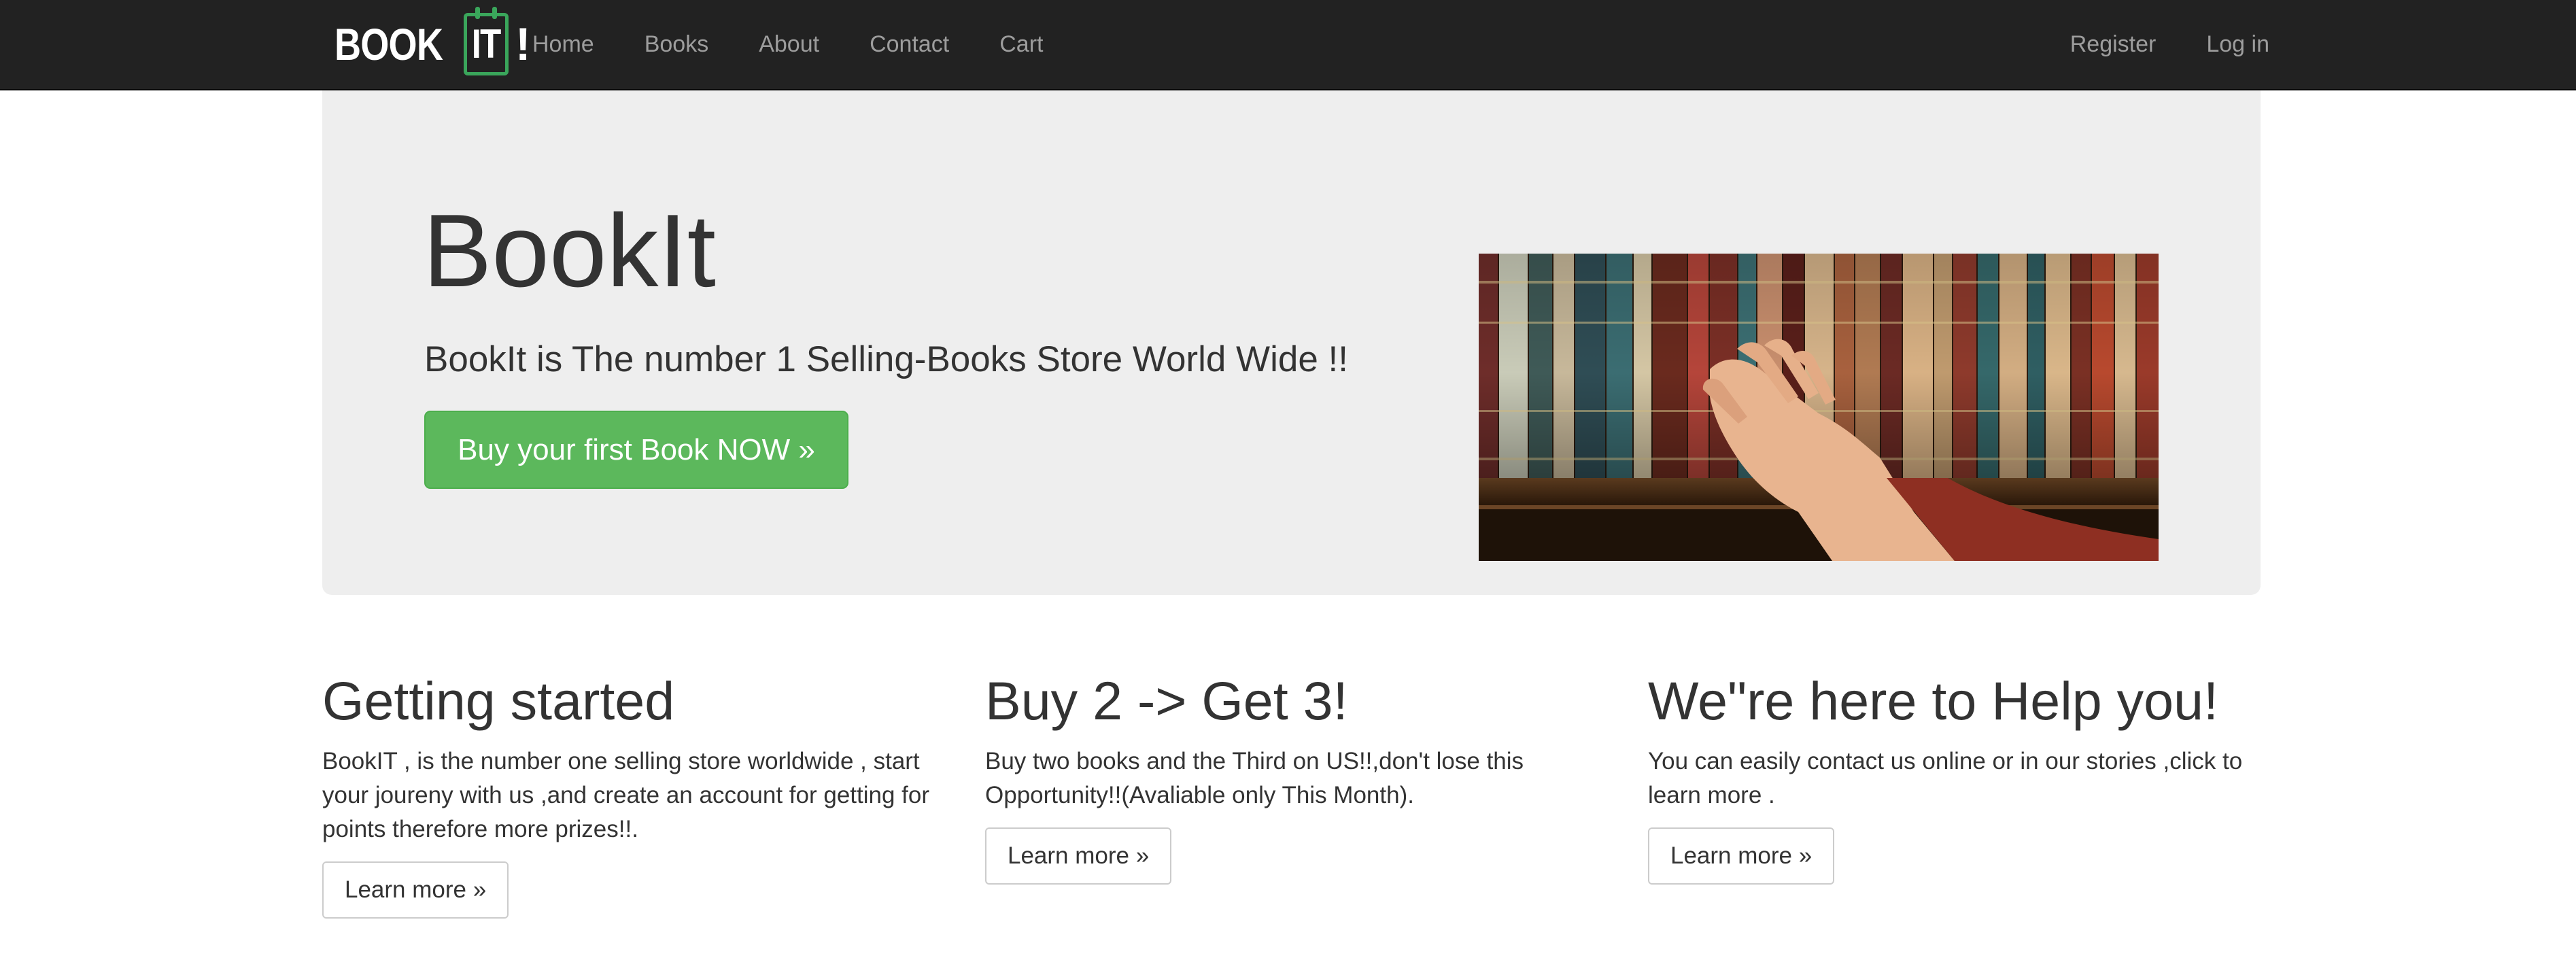 This screenshot has width=2576, height=958. Describe the element at coordinates (569, 251) in the screenshot. I see `hero-title: BookIt` at that location.